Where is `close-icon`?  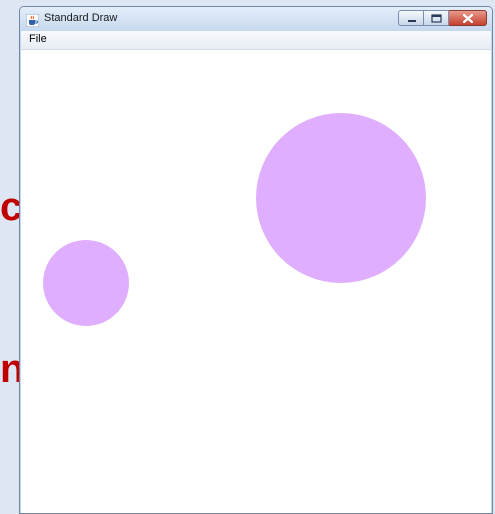
close-icon is located at coordinates (468, 18).